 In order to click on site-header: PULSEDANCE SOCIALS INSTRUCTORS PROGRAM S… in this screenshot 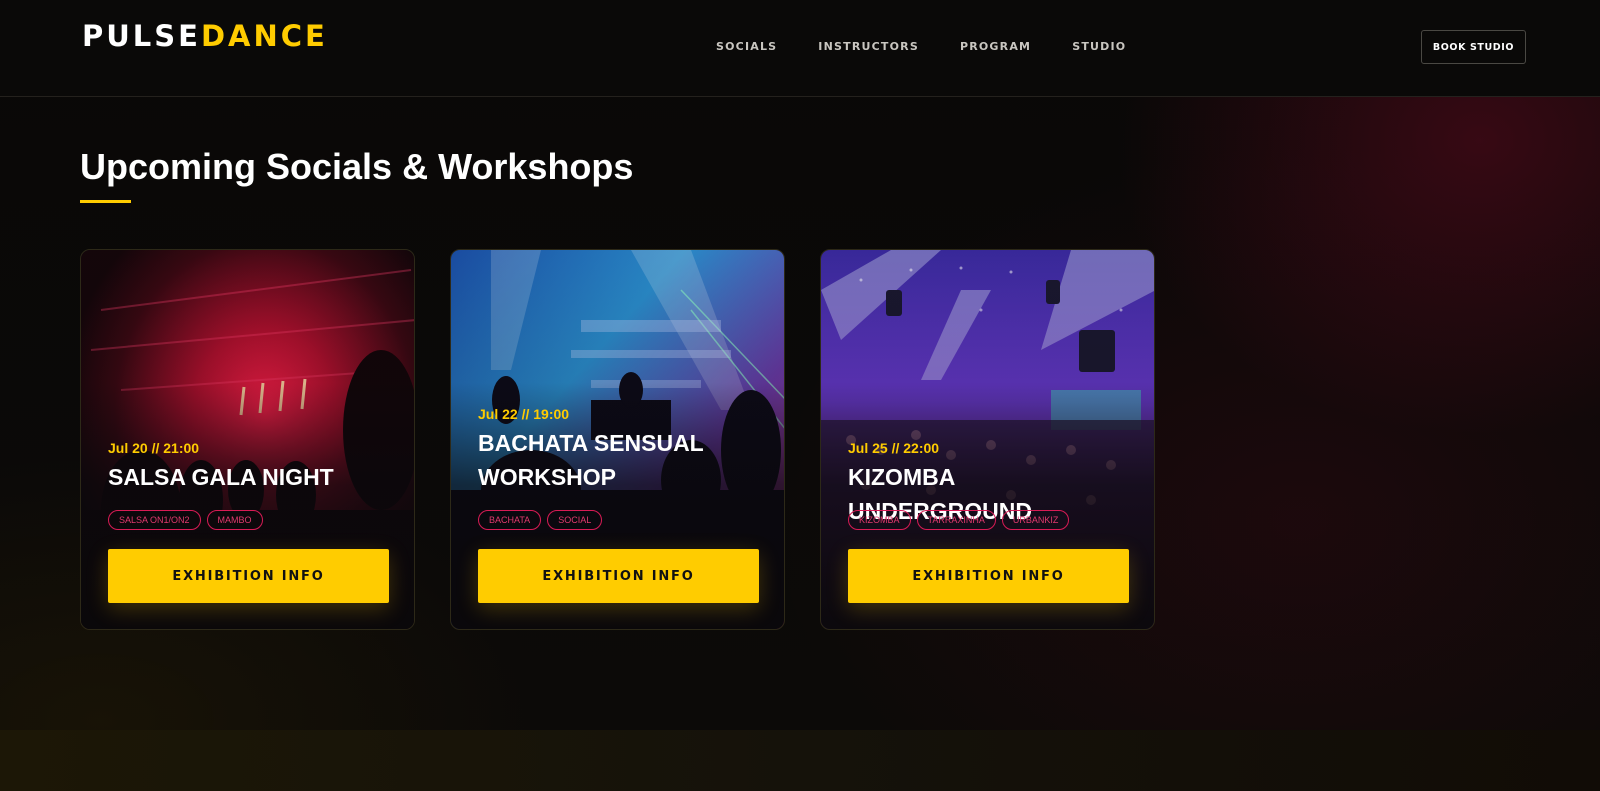, I will do `click(800, 48)`.